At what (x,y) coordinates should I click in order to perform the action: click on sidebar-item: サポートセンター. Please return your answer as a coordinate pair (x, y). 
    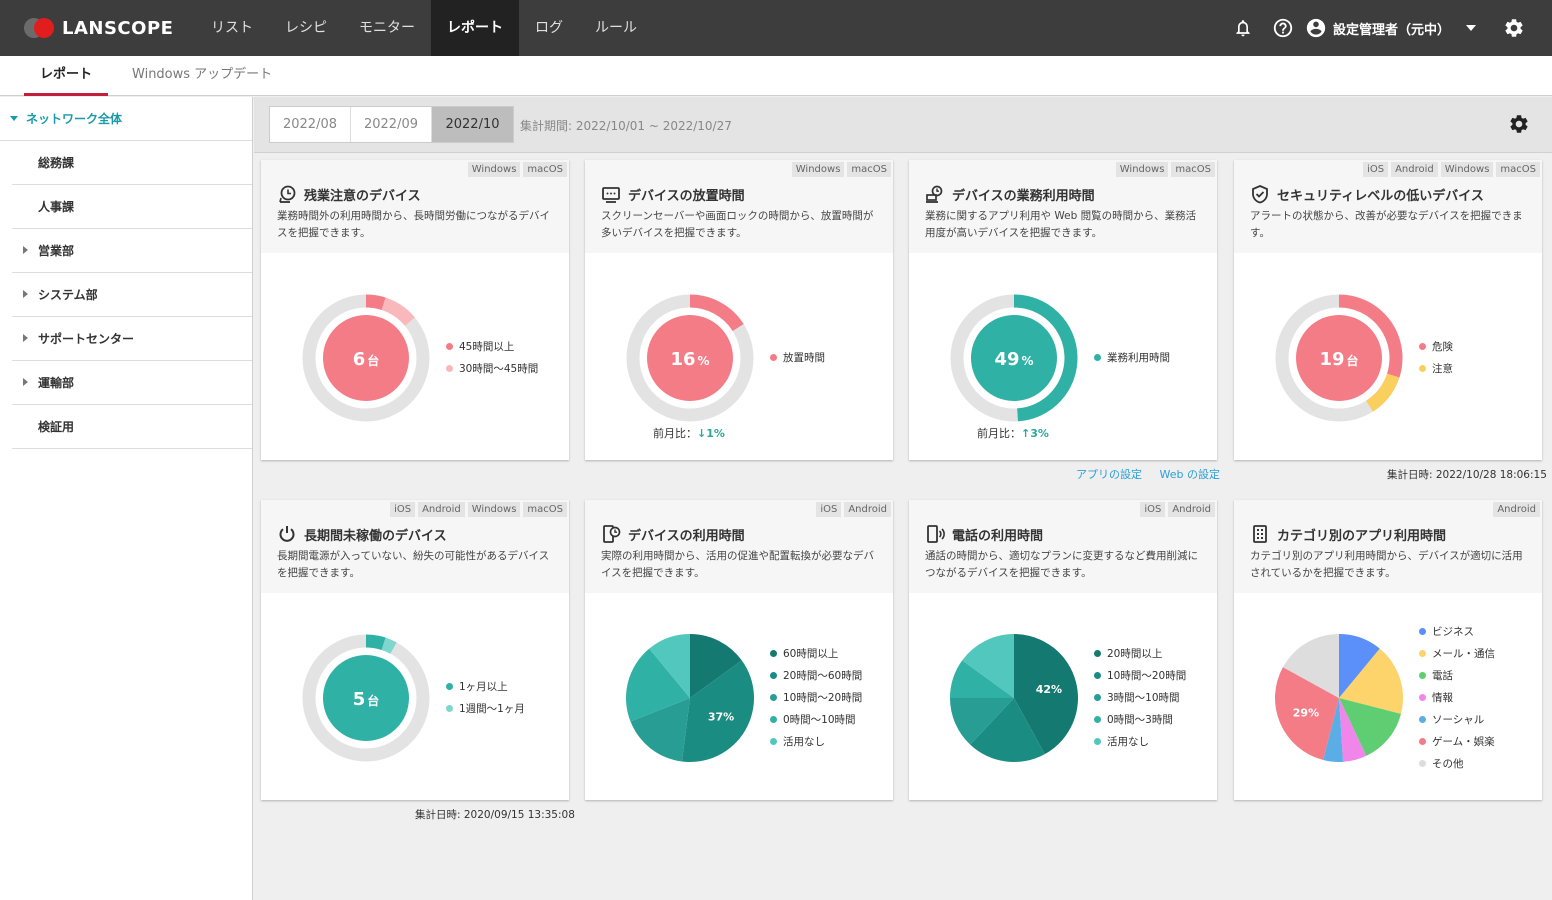
    Looking at the image, I should click on (132, 339).